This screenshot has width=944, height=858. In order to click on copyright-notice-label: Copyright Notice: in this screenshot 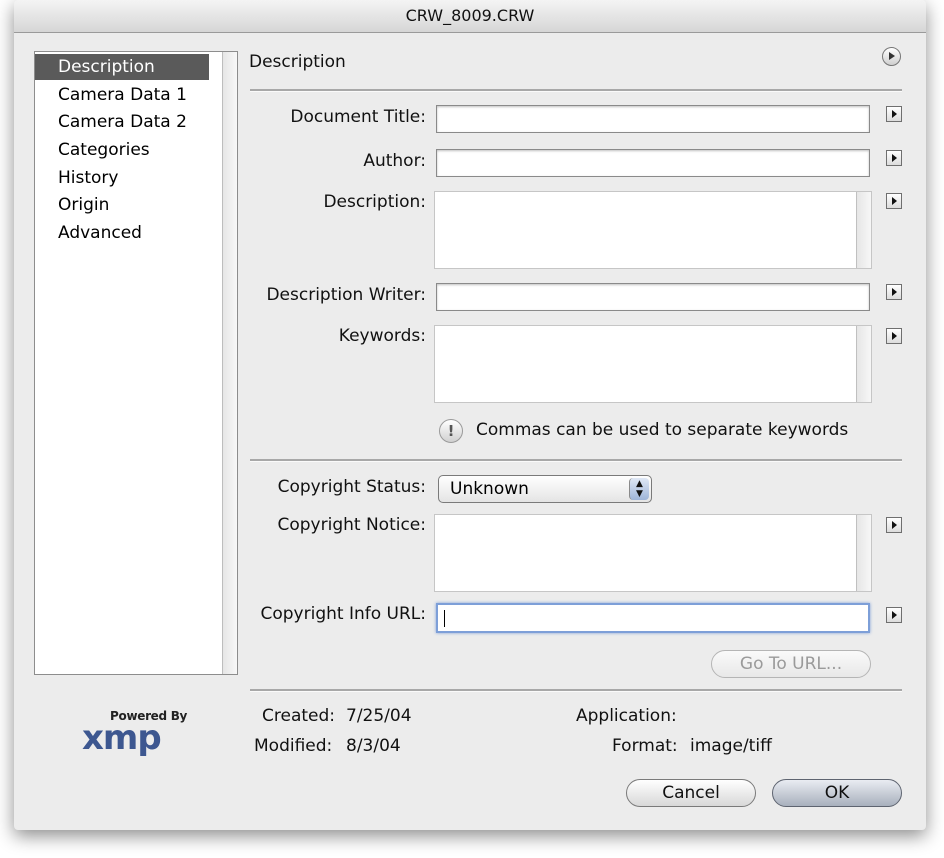, I will do `click(351, 525)`.